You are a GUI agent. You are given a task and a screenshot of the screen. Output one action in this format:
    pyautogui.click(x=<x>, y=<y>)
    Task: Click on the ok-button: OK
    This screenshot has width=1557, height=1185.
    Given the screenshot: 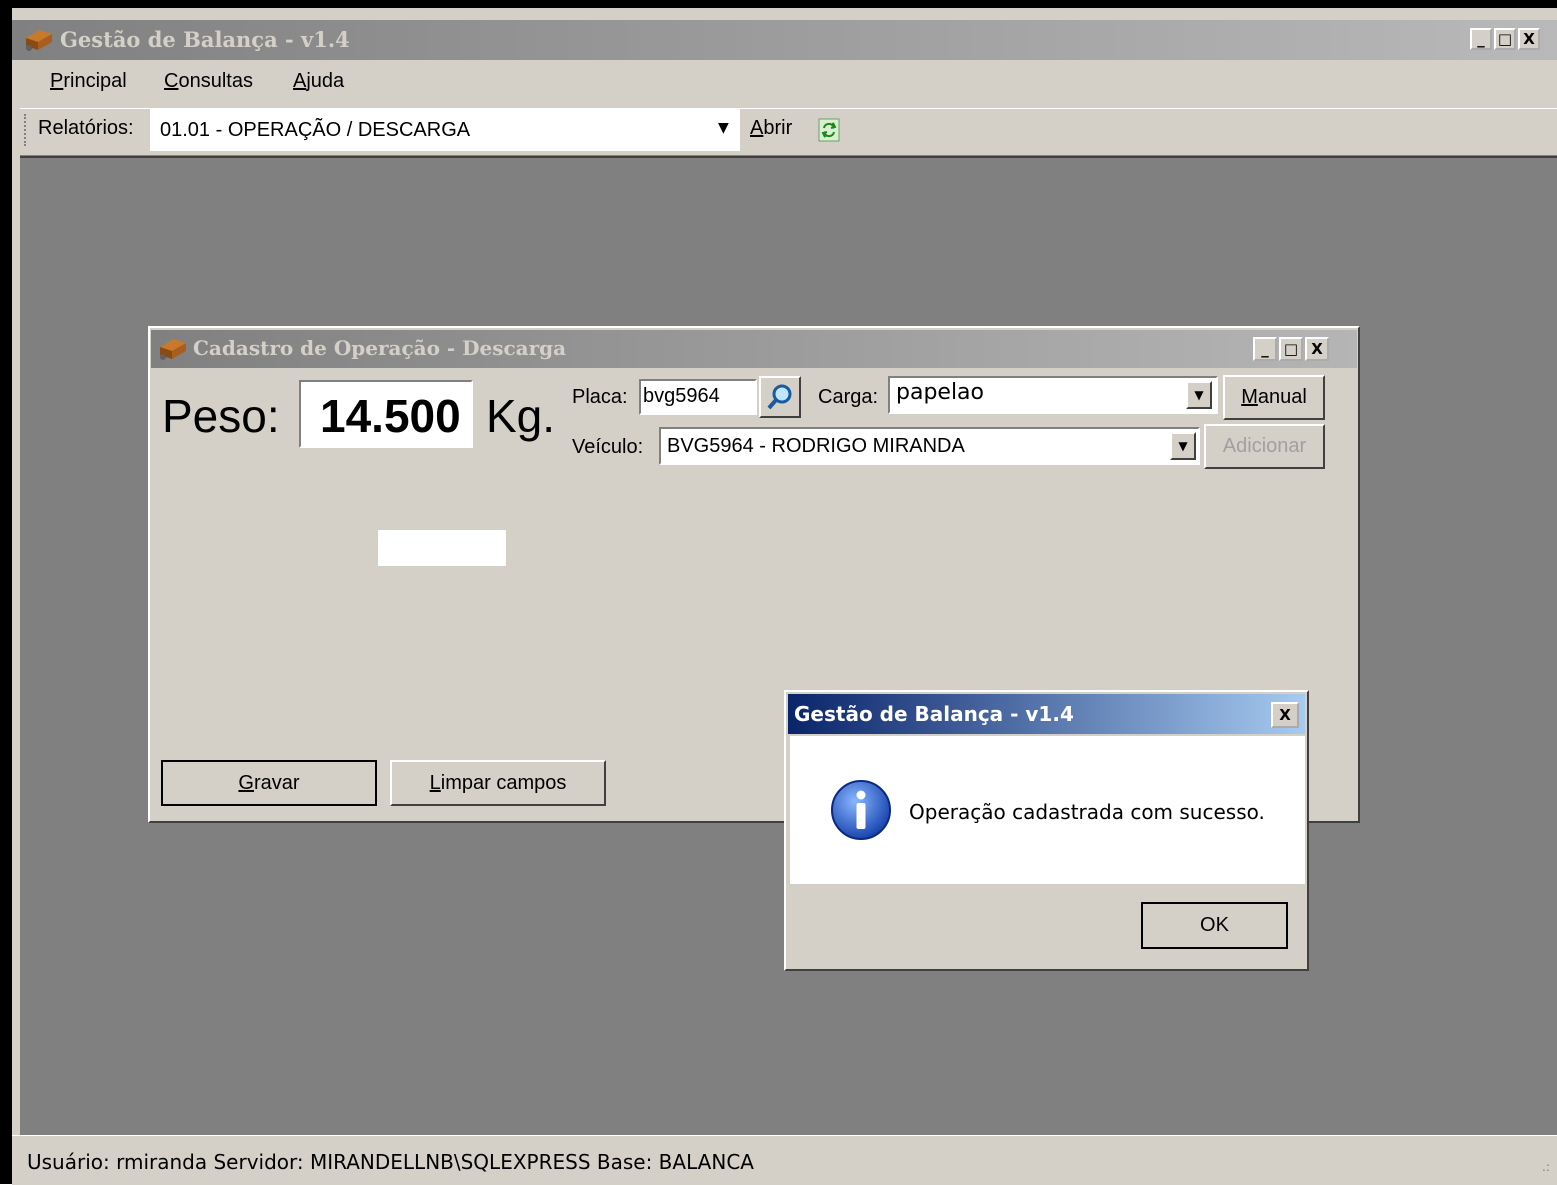 What is the action you would take?
    pyautogui.click(x=1214, y=925)
    